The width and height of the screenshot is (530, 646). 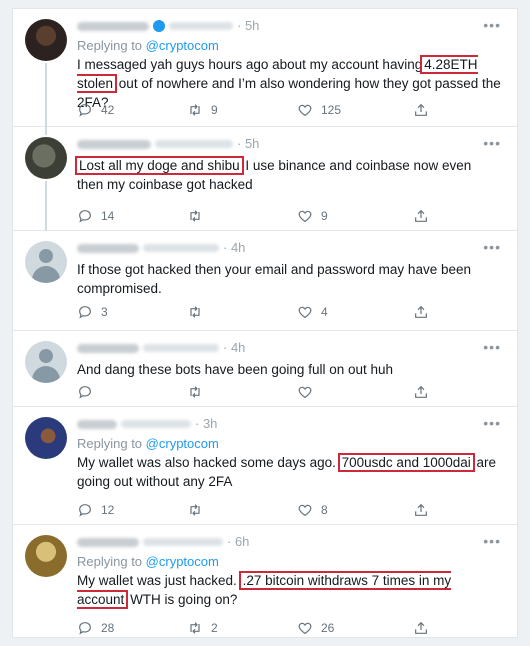 What do you see at coordinates (315, 628) in the screenshot?
I see `like-button: 26` at bounding box center [315, 628].